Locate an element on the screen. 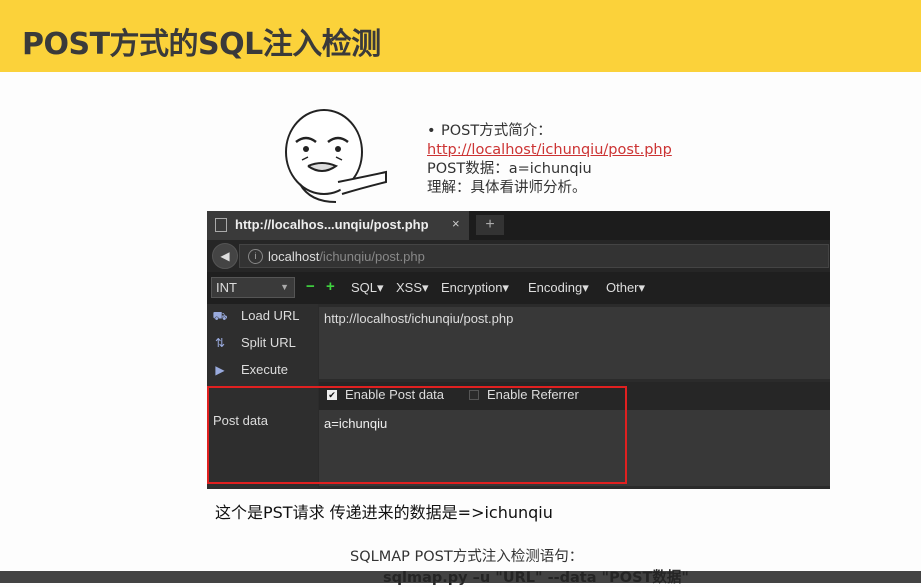 The width and height of the screenshot is (921, 587). slide-caption: 这个是PST请求 传递进来的数据是=>ichunqiu is located at coordinates (384, 512).